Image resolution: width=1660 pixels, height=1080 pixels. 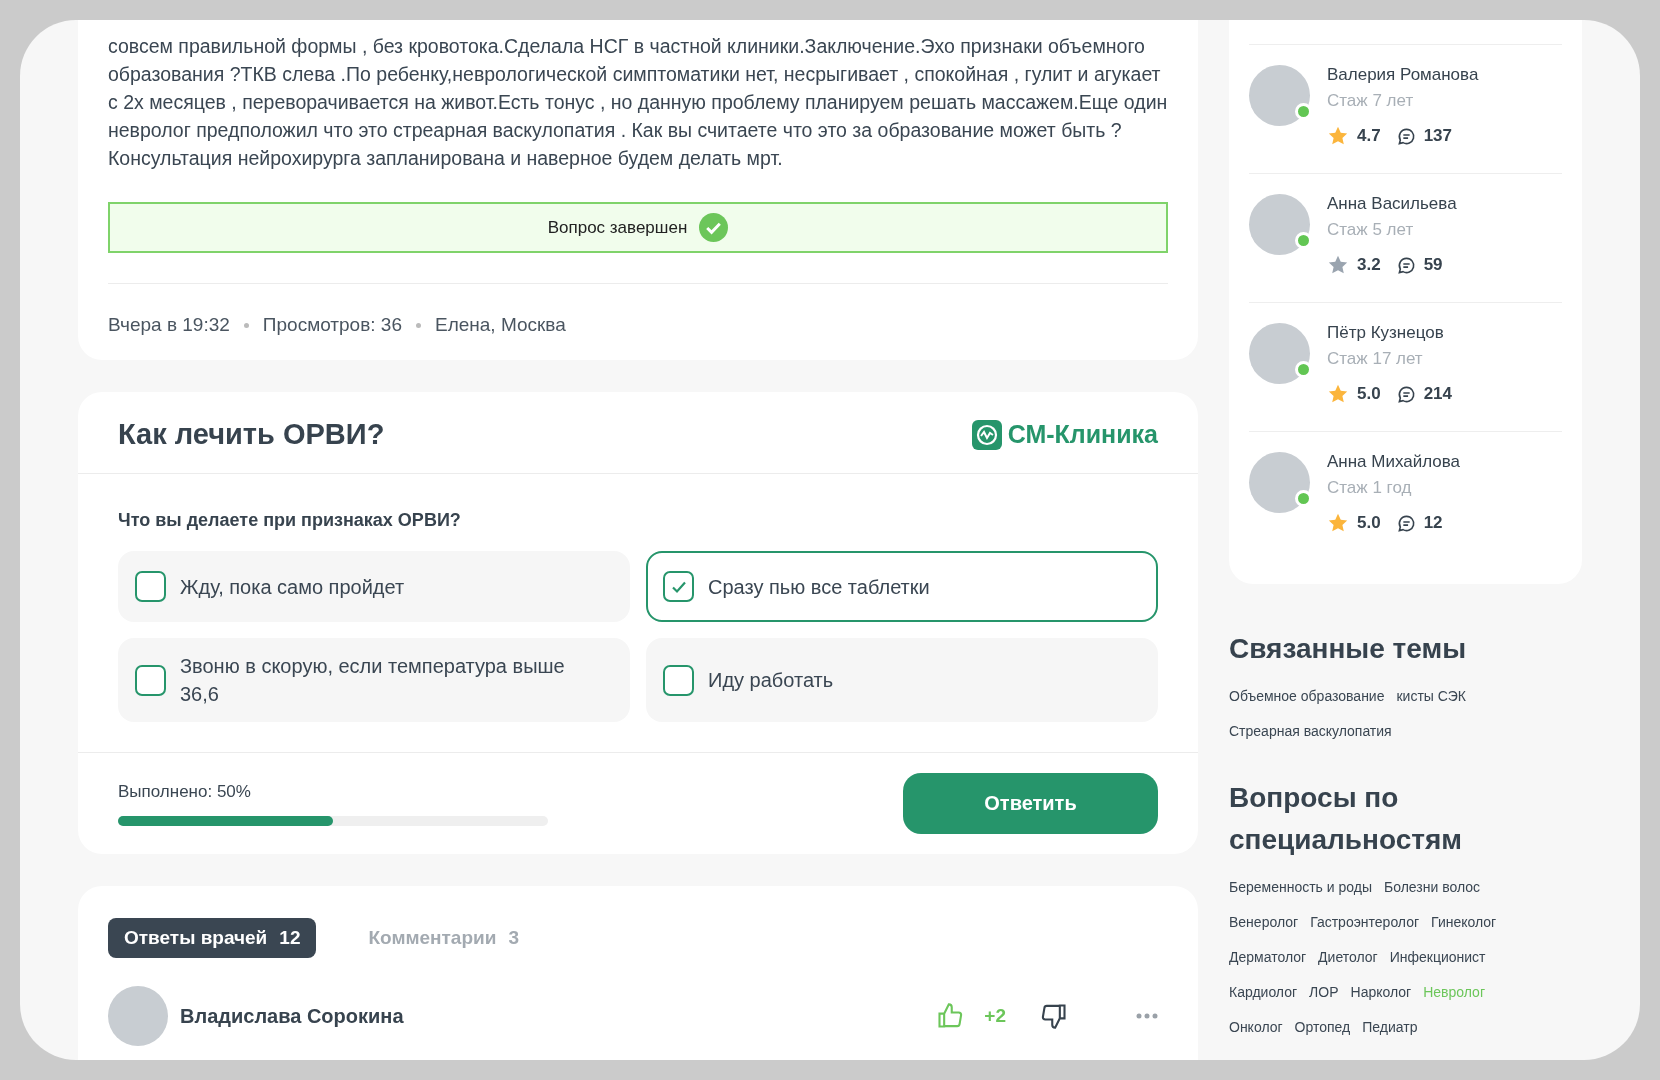 What do you see at coordinates (1082, 434) in the screenshot?
I see `brand-name: СМ-Клиника` at bounding box center [1082, 434].